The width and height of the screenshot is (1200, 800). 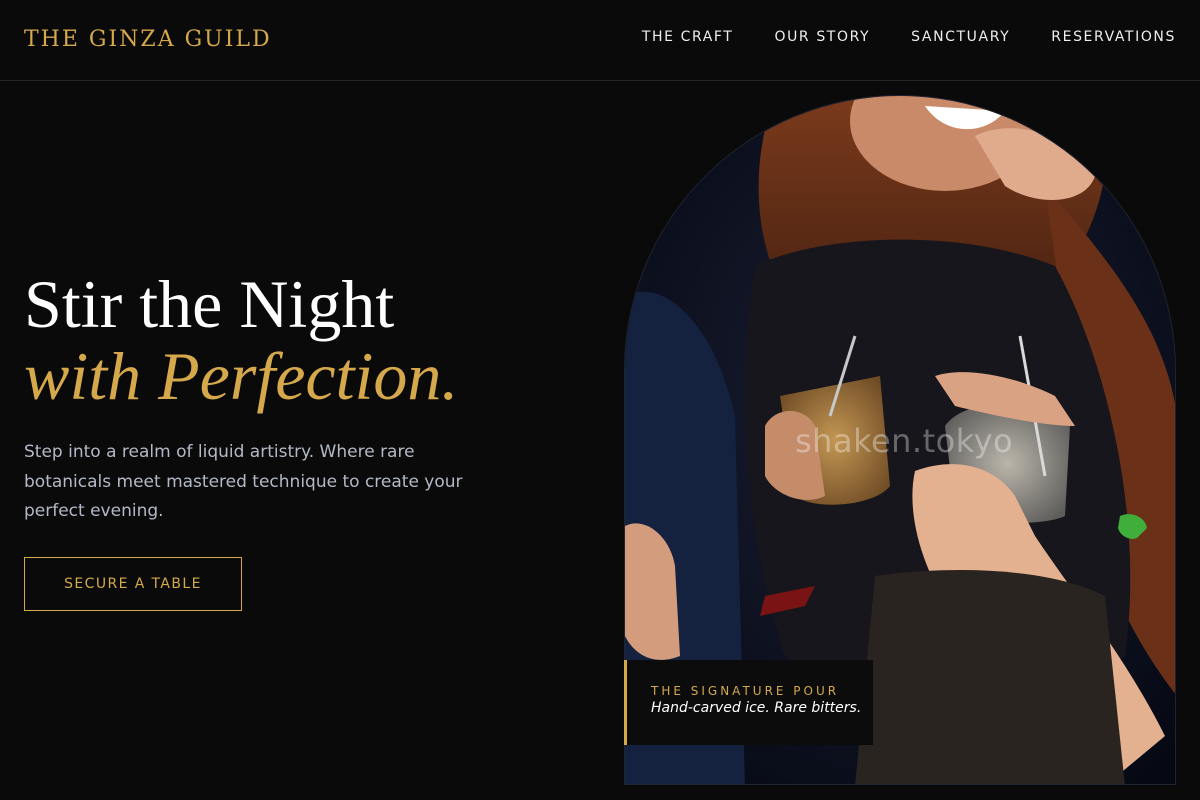 I want to click on nav-link-sanctuary: SANCTUARY, so click(x=960, y=37).